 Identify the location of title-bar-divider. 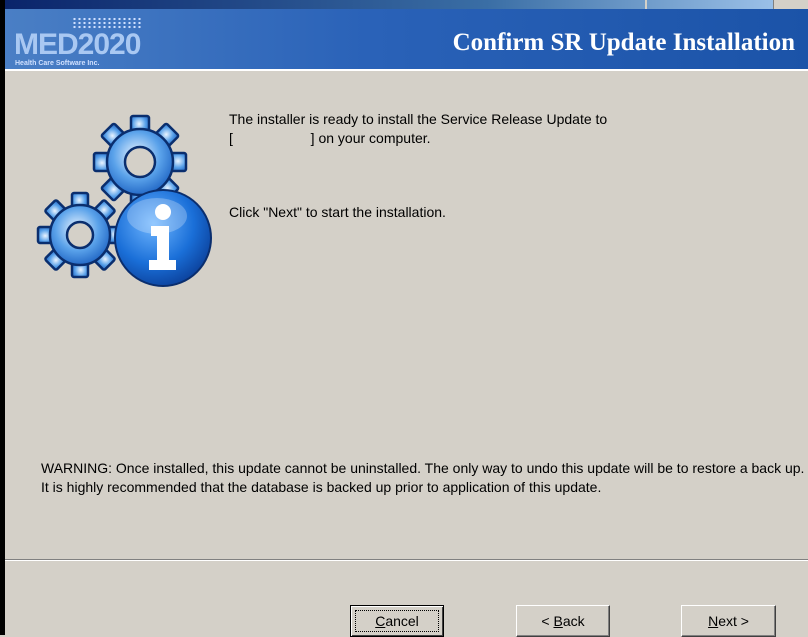
(646, 4).